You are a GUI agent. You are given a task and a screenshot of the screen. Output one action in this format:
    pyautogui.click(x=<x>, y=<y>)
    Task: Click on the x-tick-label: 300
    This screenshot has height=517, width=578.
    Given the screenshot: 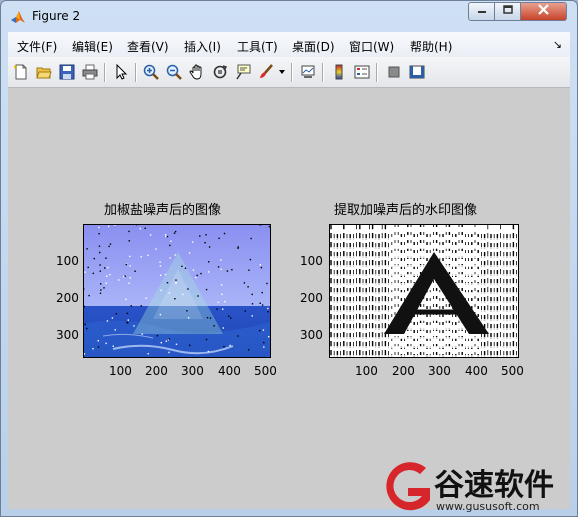 What is the action you would take?
    pyautogui.click(x=192, y=371)
    